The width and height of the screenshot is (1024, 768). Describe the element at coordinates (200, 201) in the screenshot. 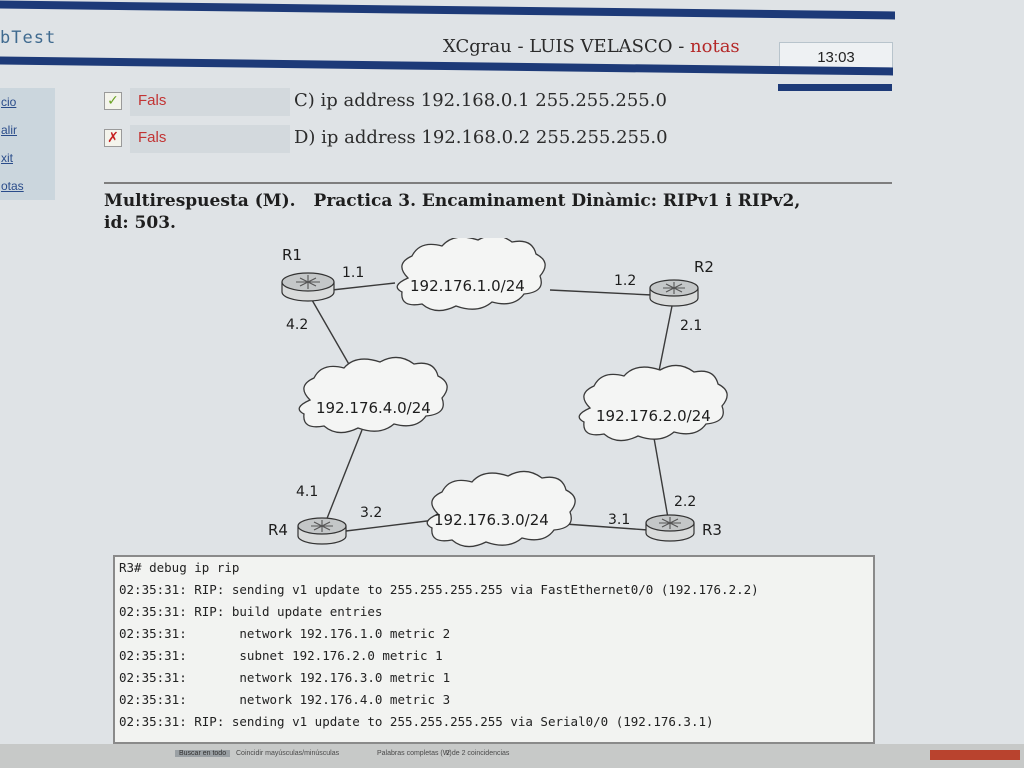

I see `question-type: Multirespuesta (M).` at that location.